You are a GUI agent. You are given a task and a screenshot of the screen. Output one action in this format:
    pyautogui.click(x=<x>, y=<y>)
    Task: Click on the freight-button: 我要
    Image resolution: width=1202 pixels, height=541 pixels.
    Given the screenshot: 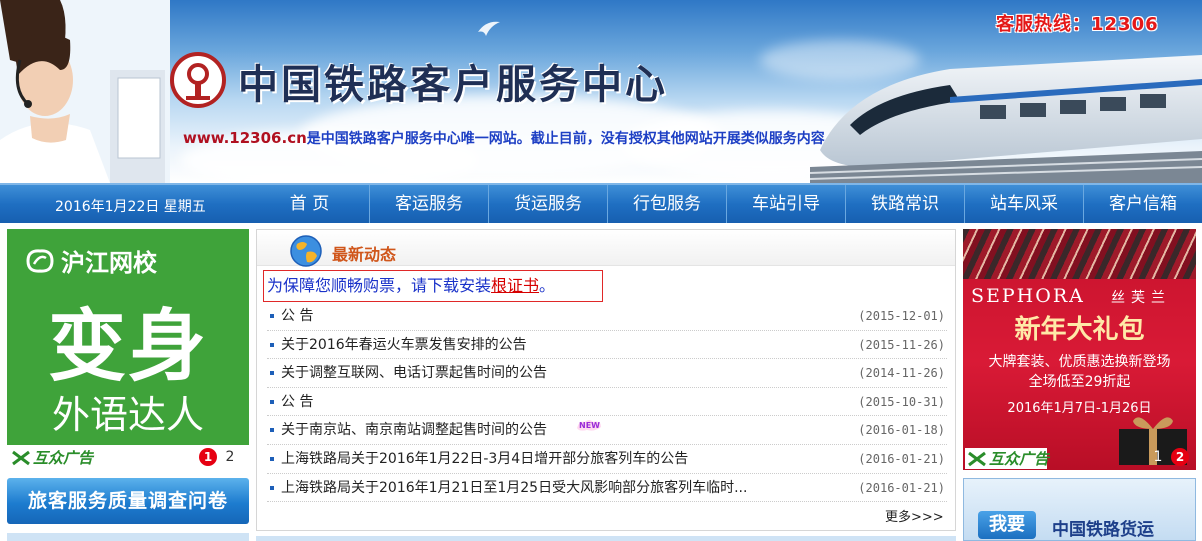 What is the action you would take?
    pyautogui.click(x=1007, y=525)
    